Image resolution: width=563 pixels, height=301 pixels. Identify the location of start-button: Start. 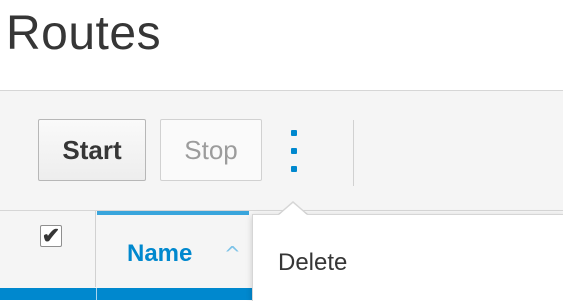
(92, 150).